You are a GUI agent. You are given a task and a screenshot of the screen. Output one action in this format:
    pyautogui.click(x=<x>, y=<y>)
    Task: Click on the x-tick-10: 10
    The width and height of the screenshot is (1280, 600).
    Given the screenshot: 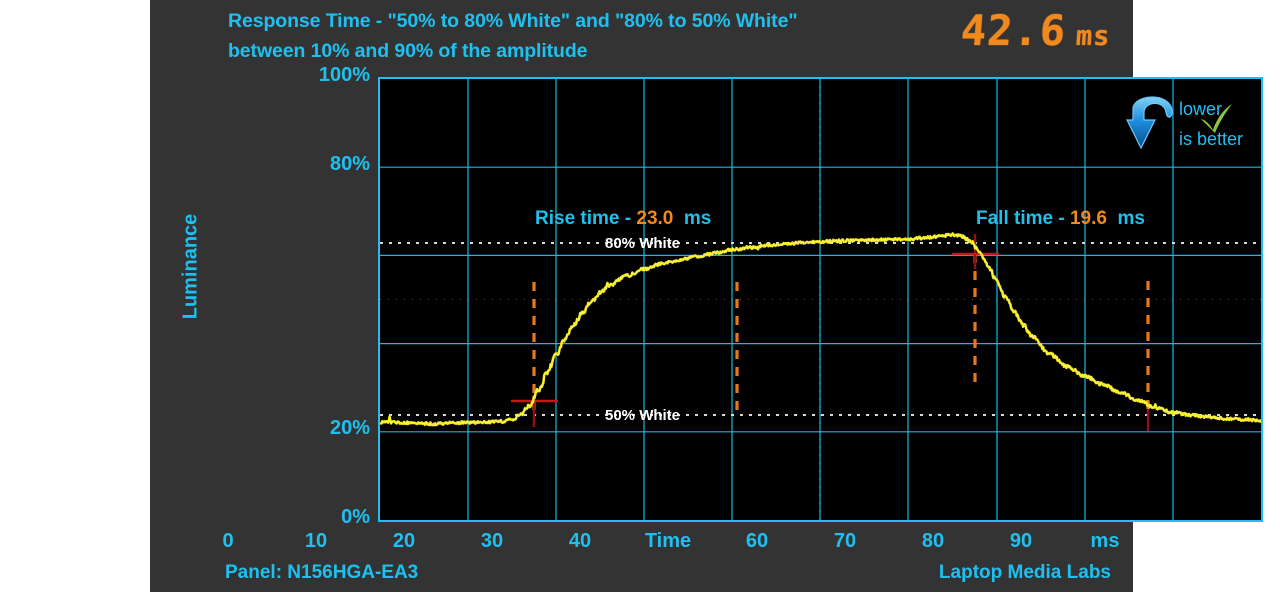 What is the action you would take?
    pyautogui.click(x=316, y=541)
    